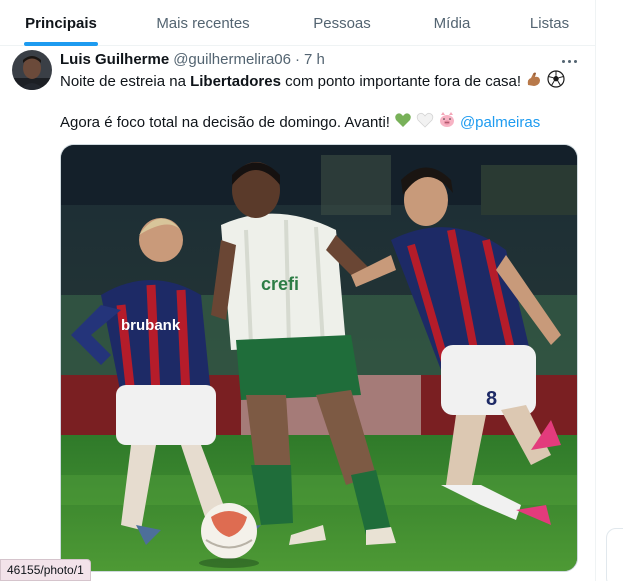 Image resolution: width=623 pixels, height=581 pixels. I want to click on soccer-ball-icon, so click(556, 82).